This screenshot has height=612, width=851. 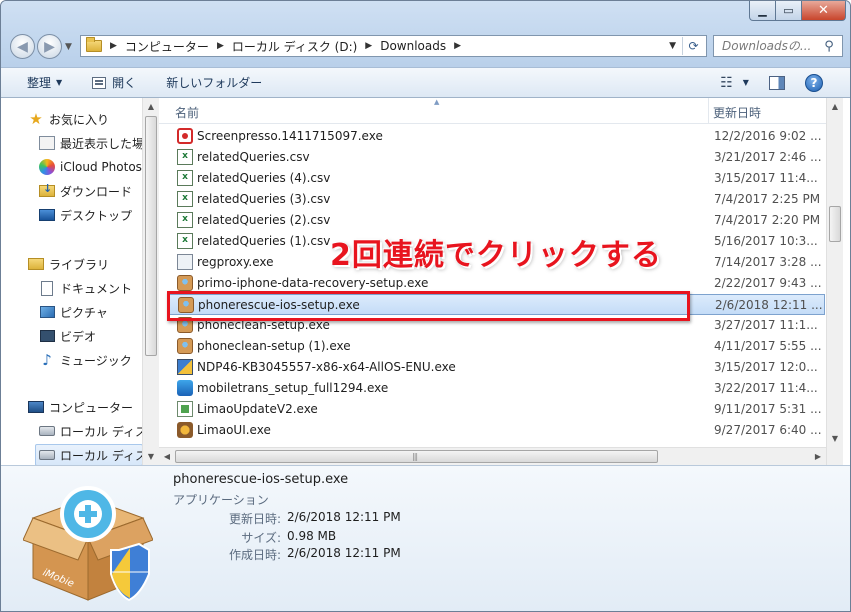 I want to click on file-row: relatedQueries (2).csv 7/4/2017 2:20 PM, so click(x=497, y=220).